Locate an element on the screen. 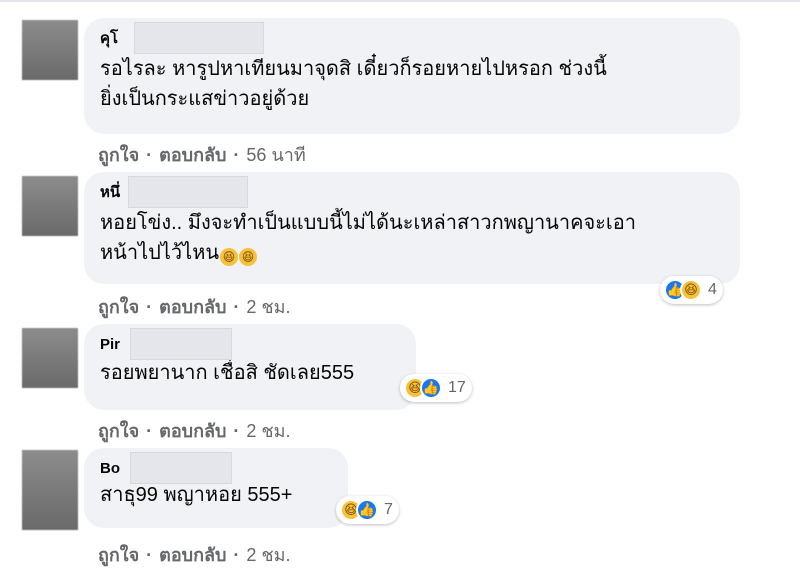  haha-reaction-icon: 😆 is located at coordinates (691, 290).